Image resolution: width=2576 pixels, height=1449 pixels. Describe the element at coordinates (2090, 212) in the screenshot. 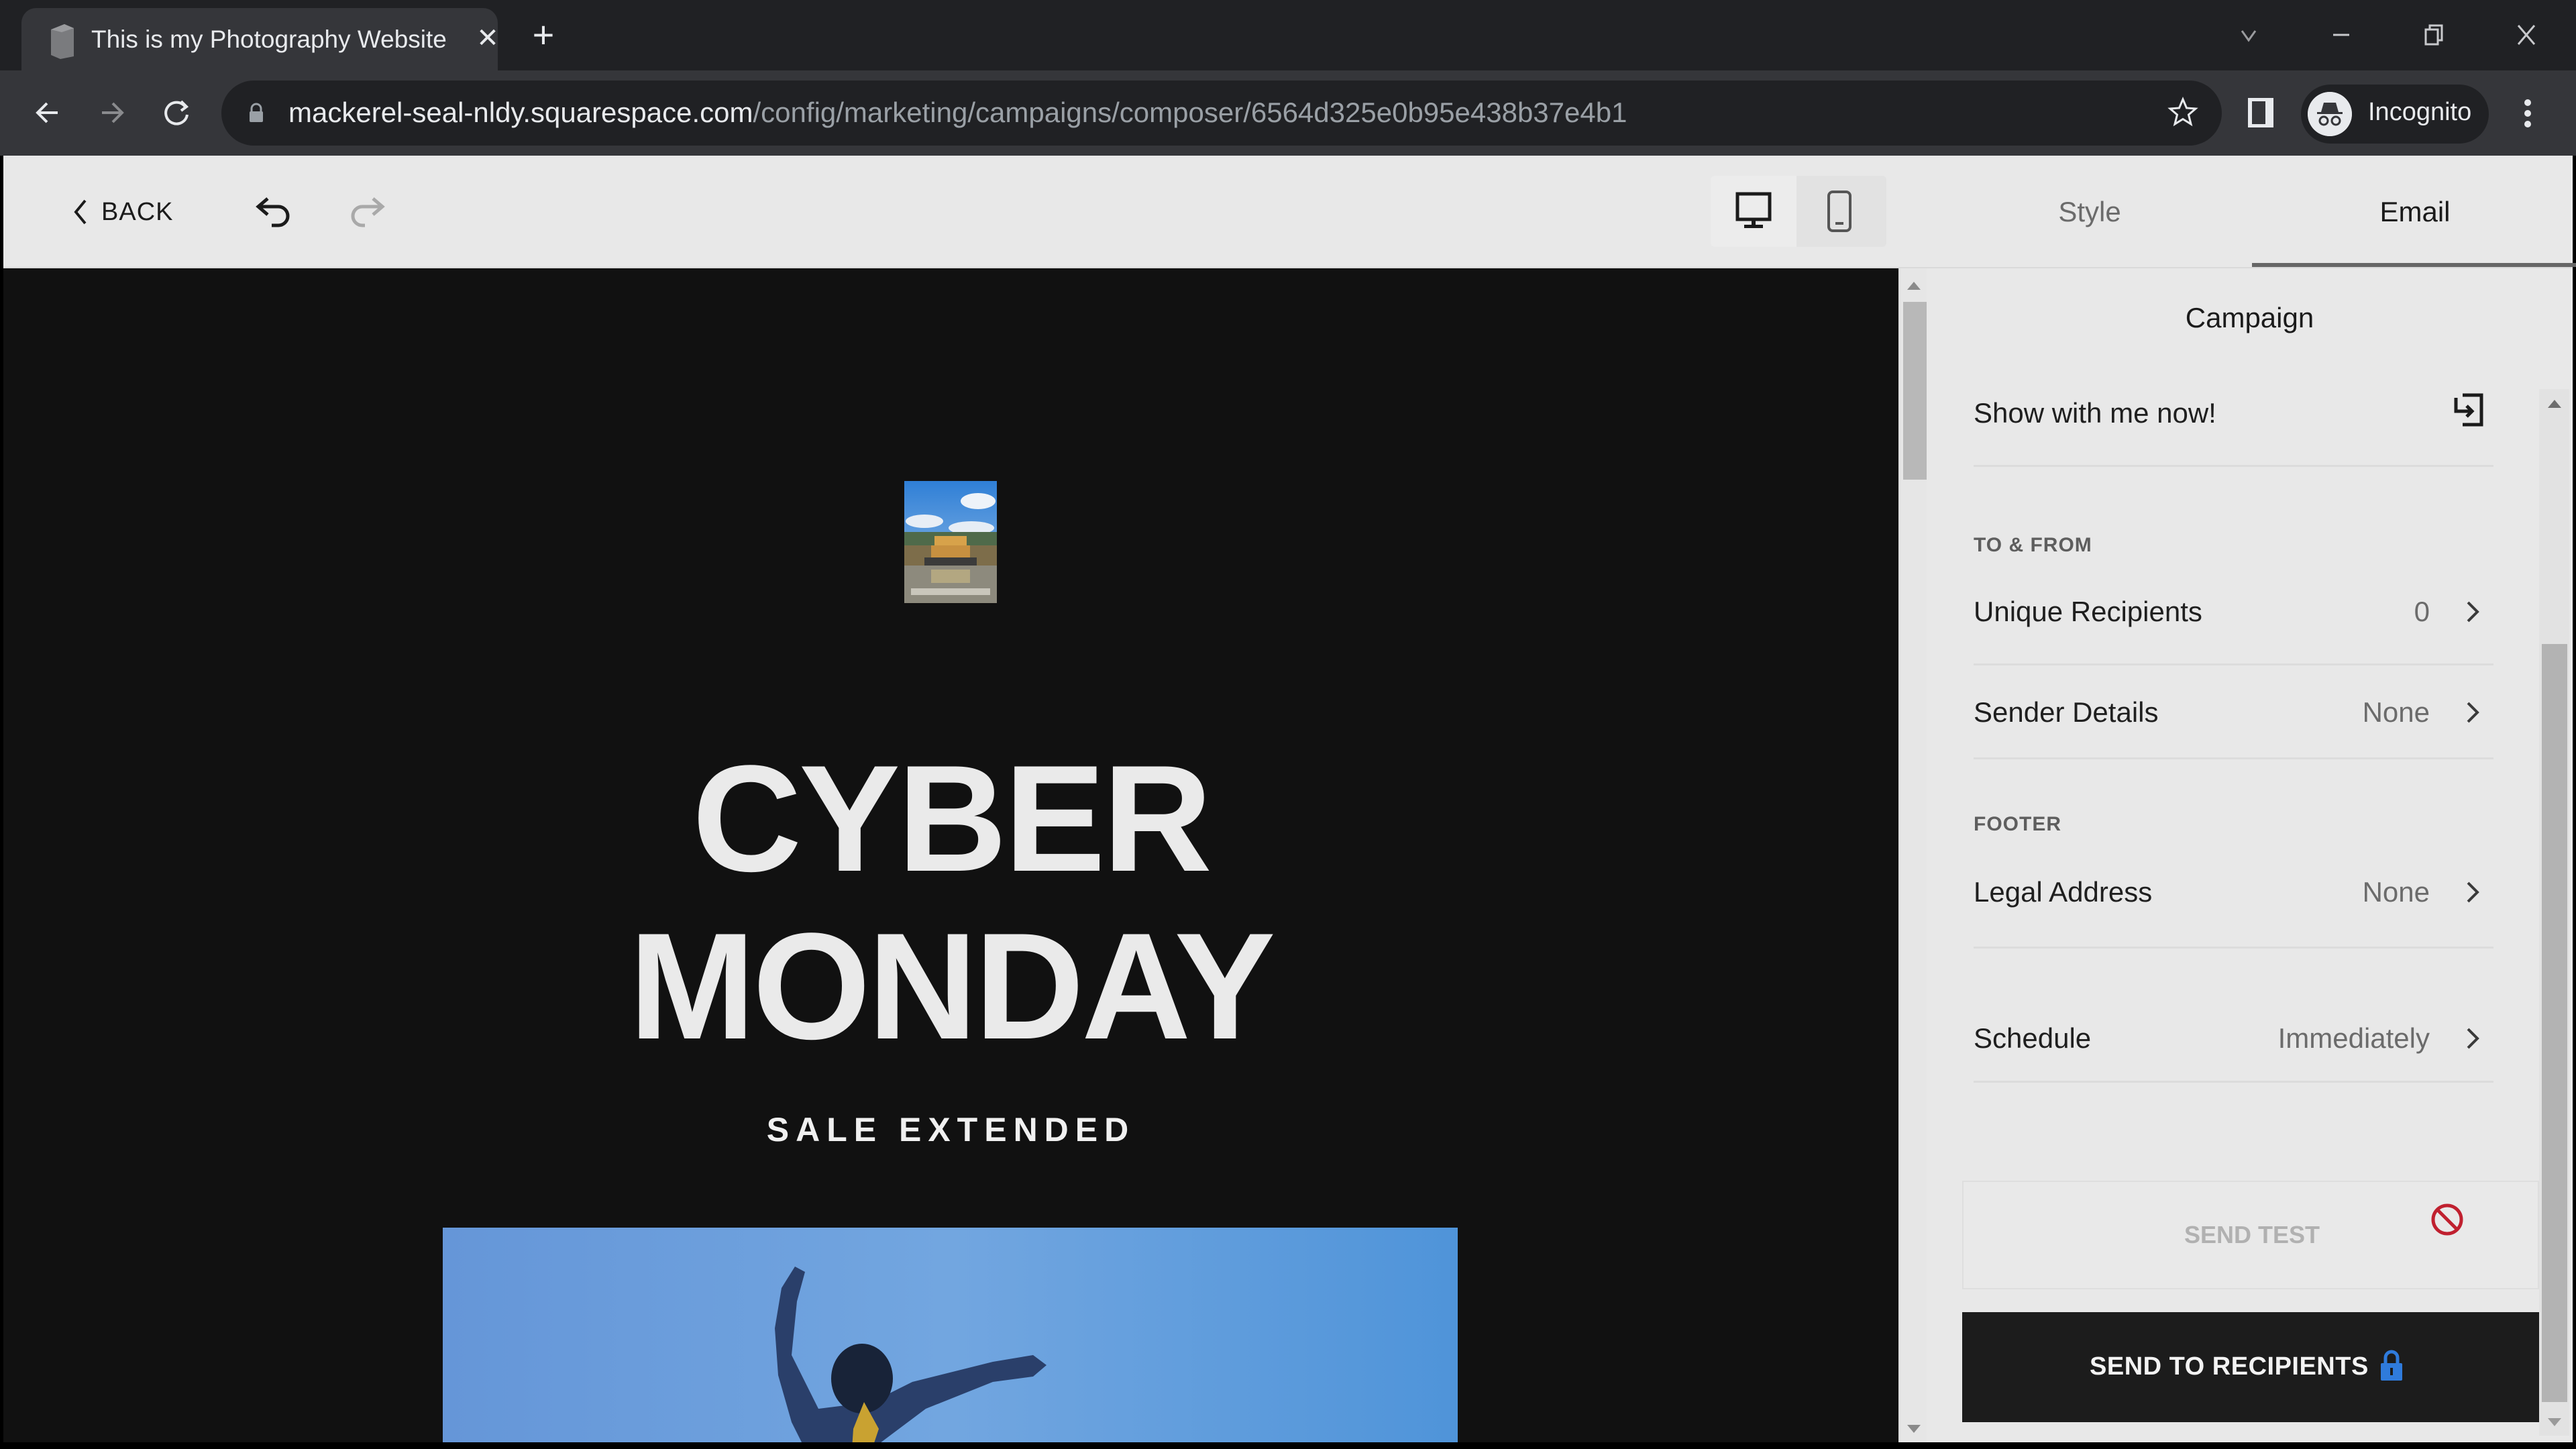

I see `tab-style: Style` at that location.